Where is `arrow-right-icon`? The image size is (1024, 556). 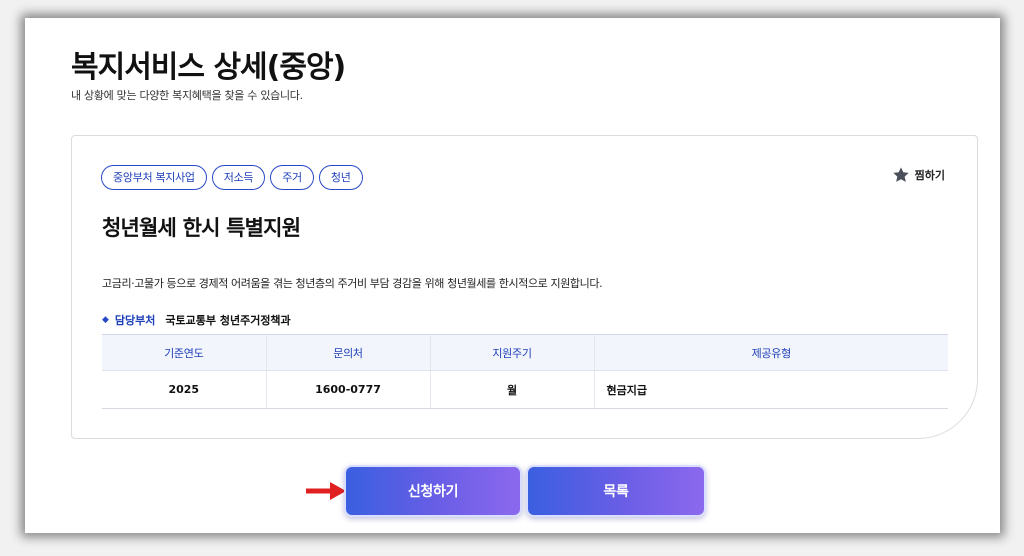
arrow-right-icon is located at coordinates (326, 491).